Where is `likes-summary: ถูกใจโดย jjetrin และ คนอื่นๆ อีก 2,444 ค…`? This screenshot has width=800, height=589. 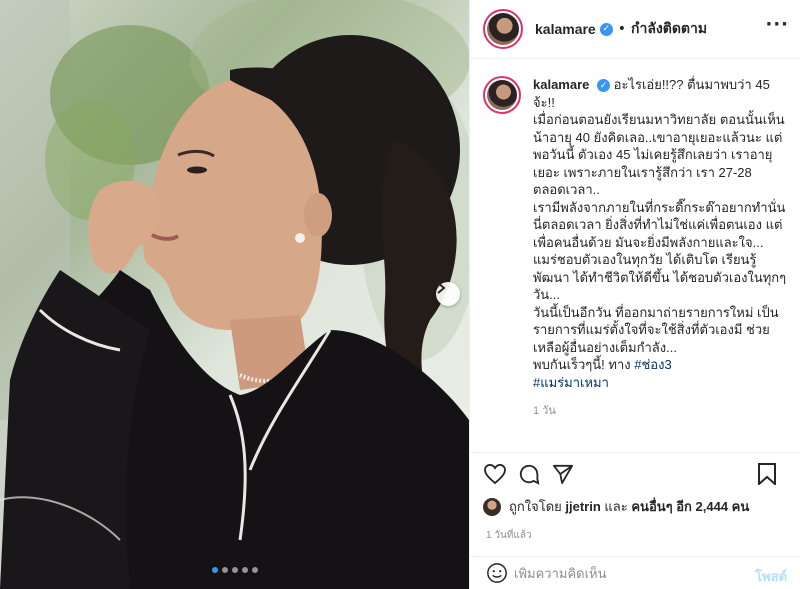 likes-summary: ถูกใจโดย jjetrin และ คนอื่นๆ อีก 2,444 ค… is located at coordinates (616, 506).